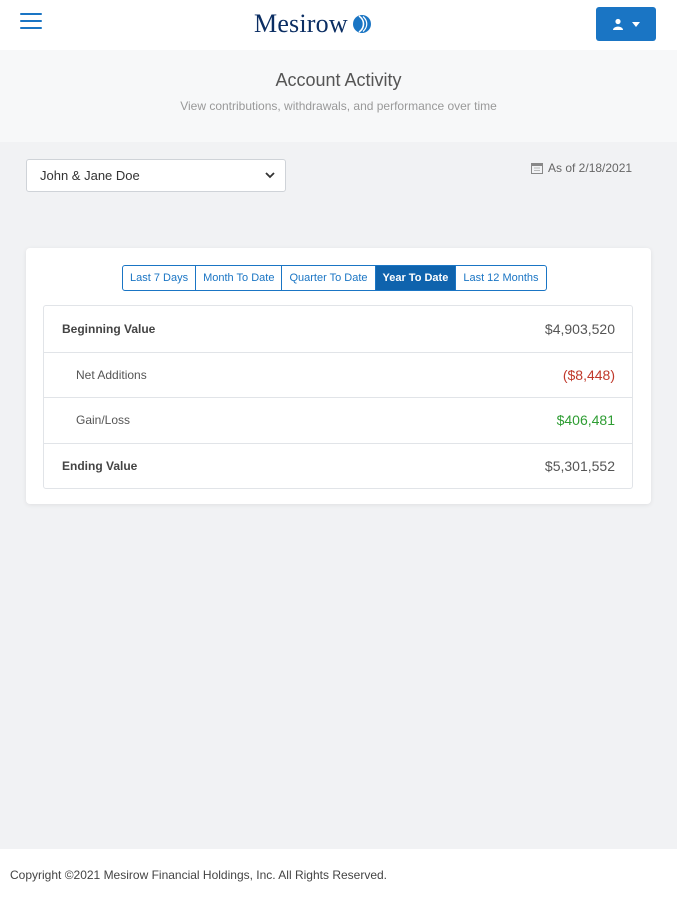 This screenshot has height=900, width=677. I want to click on net-additions-amount: ($8,448), so click(588, 374).